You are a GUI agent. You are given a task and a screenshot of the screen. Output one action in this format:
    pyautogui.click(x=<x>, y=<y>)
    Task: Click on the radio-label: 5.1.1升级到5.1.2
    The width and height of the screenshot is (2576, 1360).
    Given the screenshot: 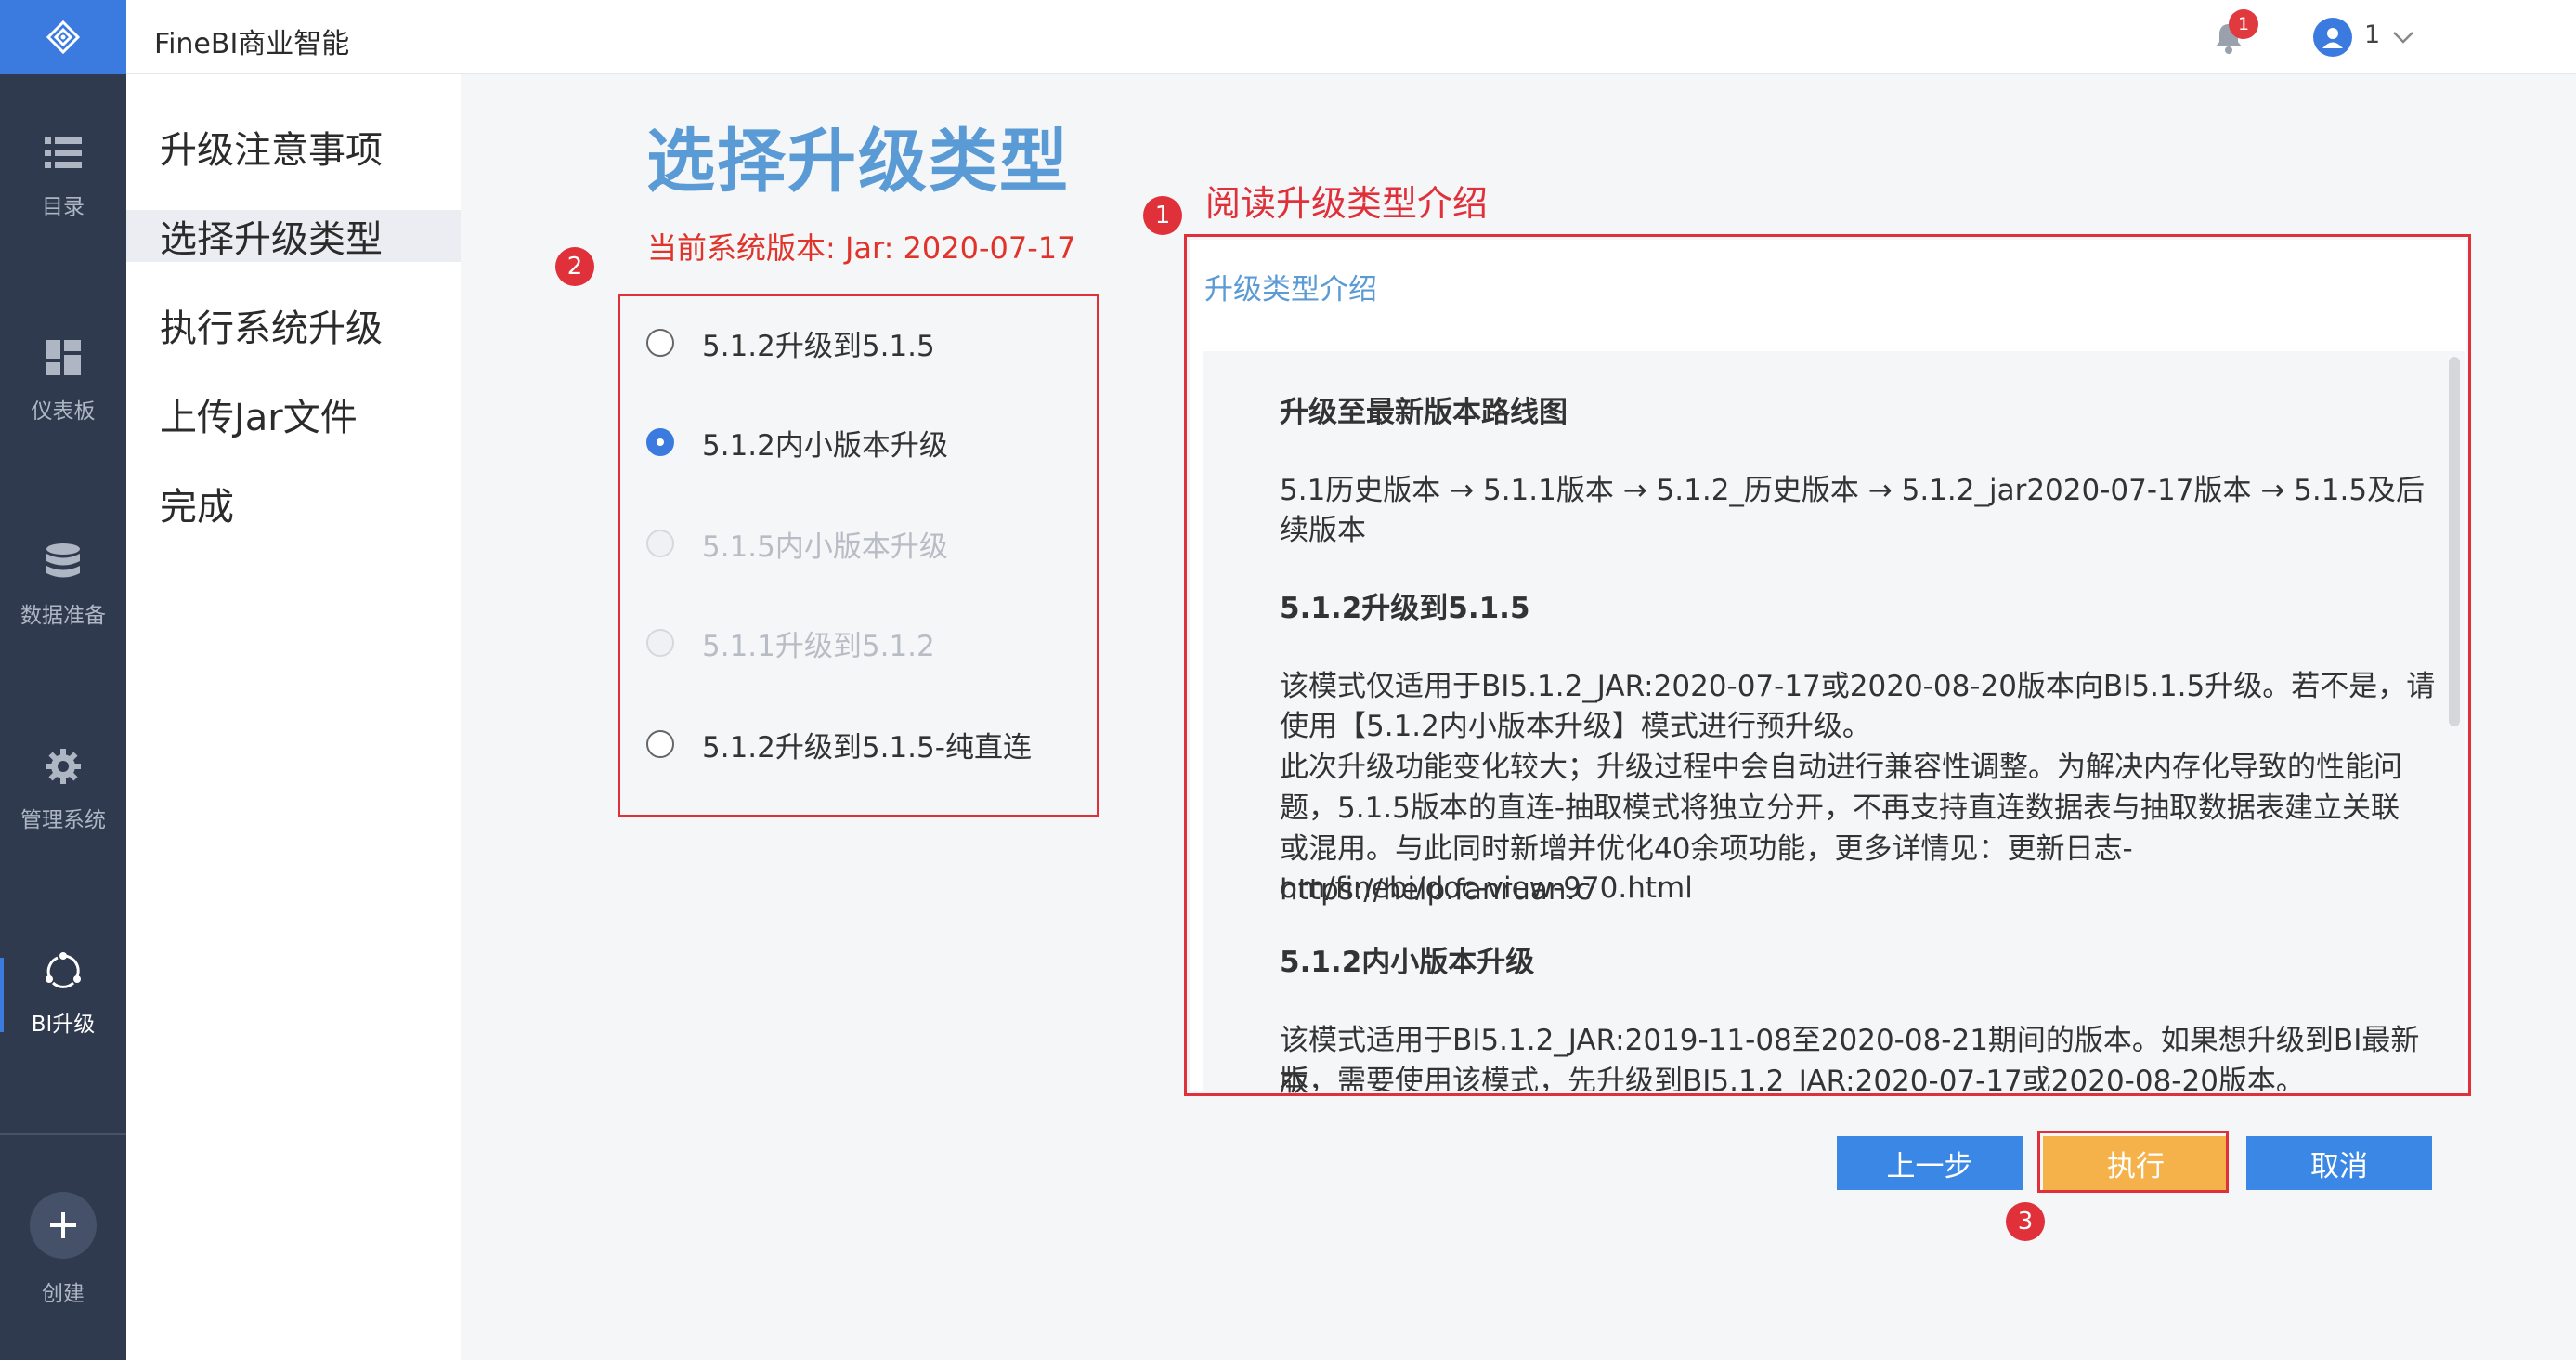 What is the action you would take?
    pyautogui.click(x=818, y=646)
    